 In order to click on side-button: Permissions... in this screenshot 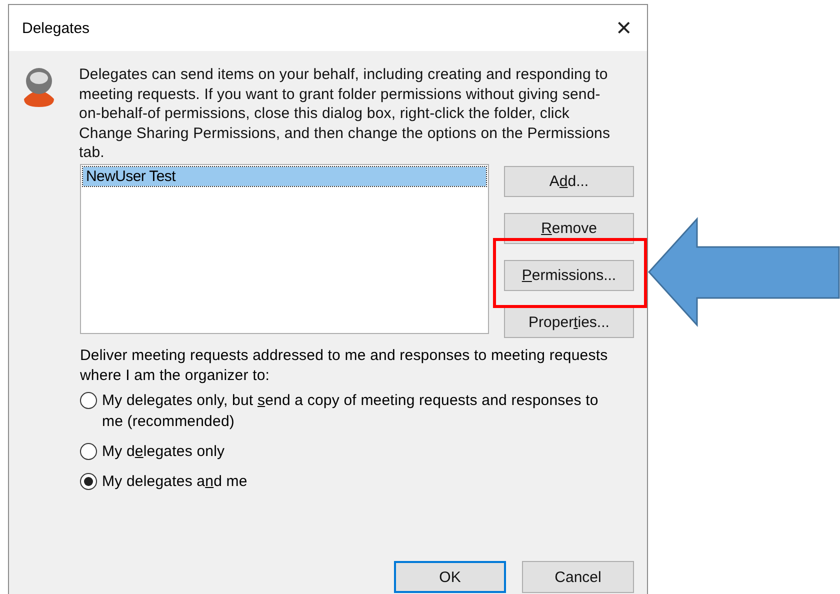, I will do `click(569, 275)`.